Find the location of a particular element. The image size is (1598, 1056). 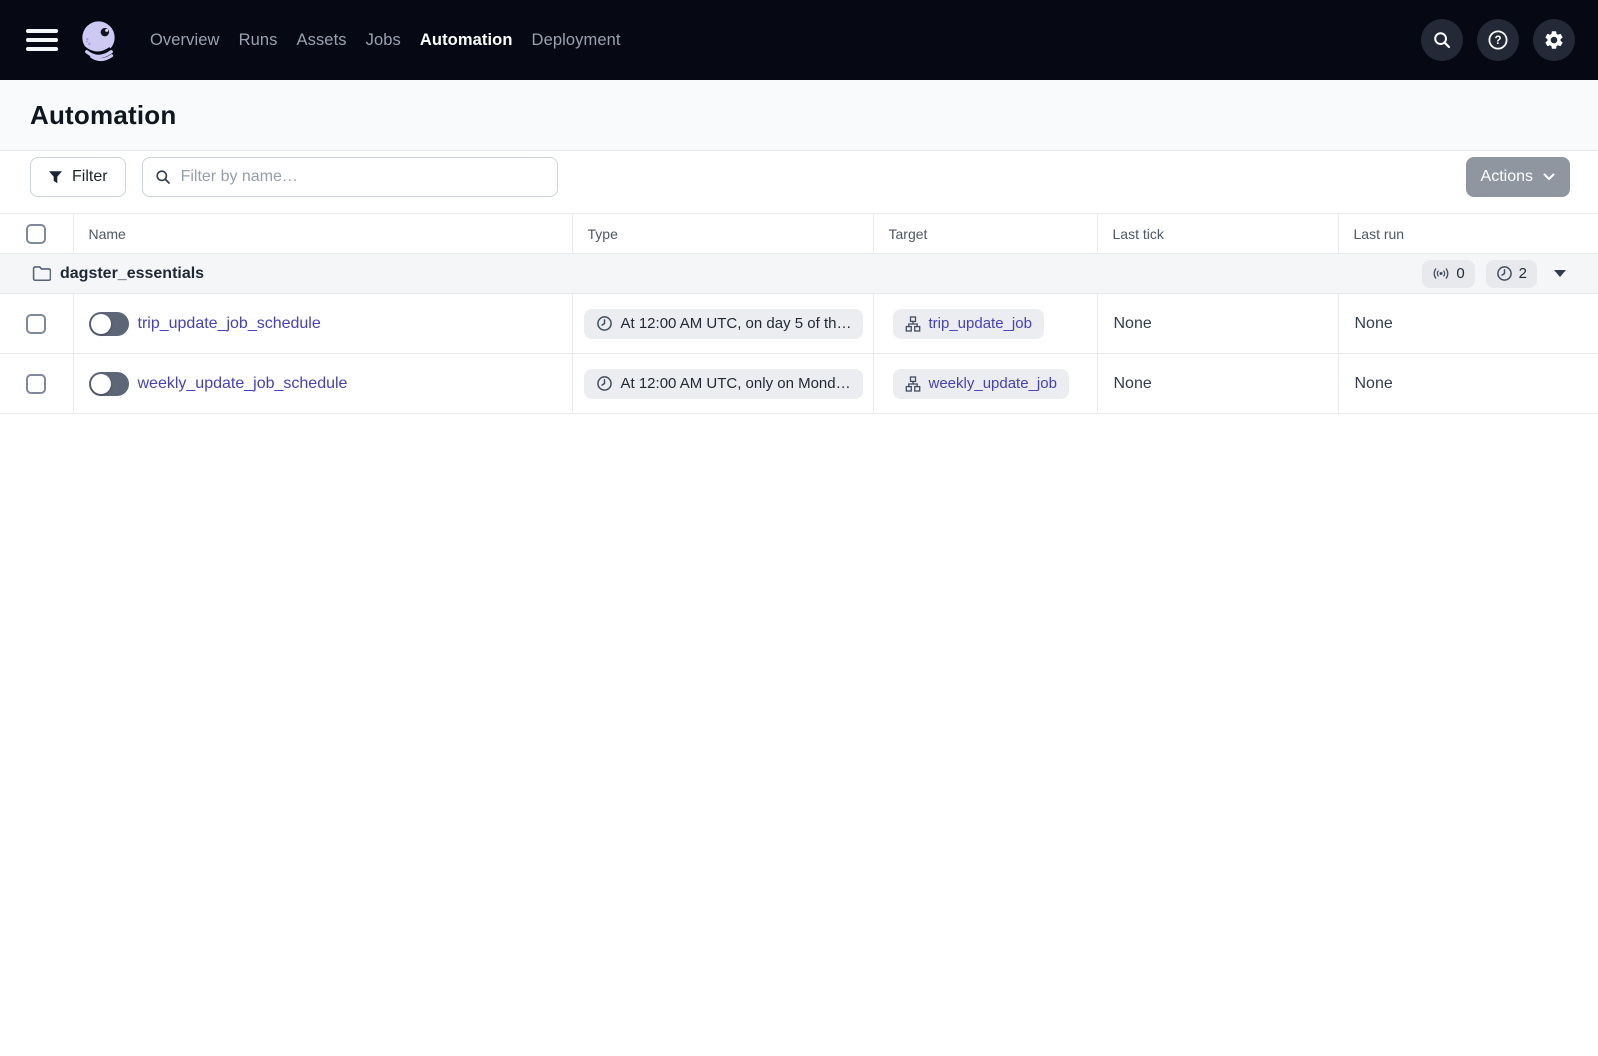

dagster-octopus-icon is located at coordinates (98, 40).